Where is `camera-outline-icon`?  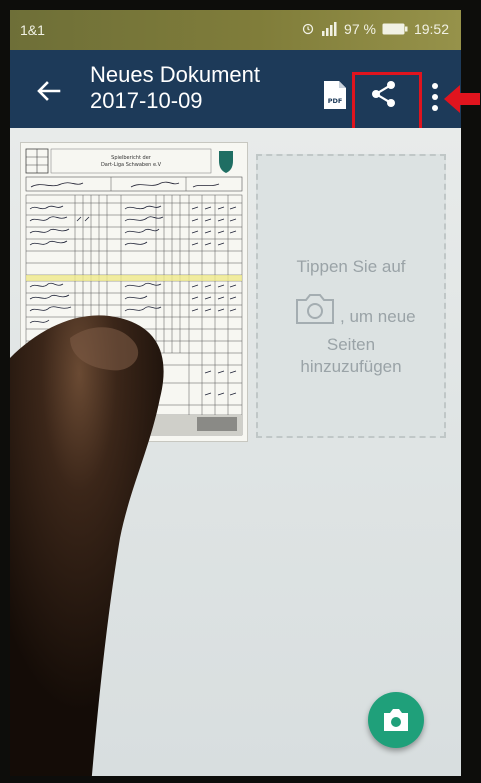
camera-outline-icon is located at coordinates (315, 309).